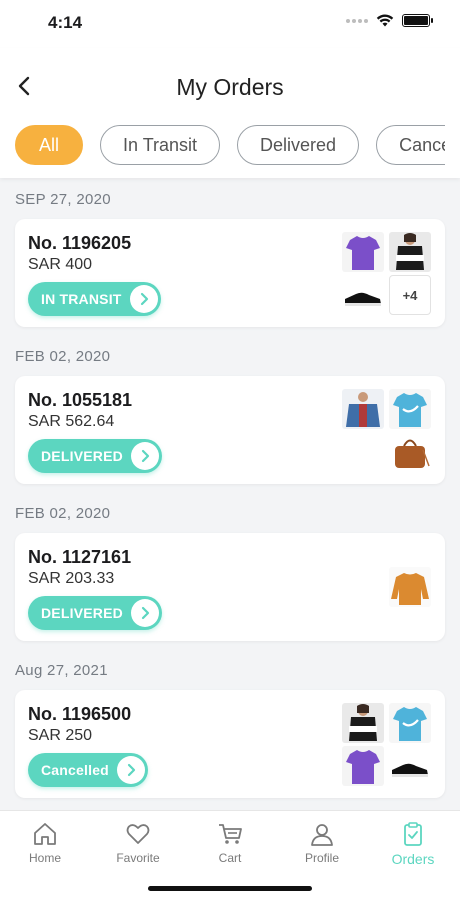 The width and height of the screenshot is (460, 900). I want to click on order-status-button: Cancelled, so click(88, 770).